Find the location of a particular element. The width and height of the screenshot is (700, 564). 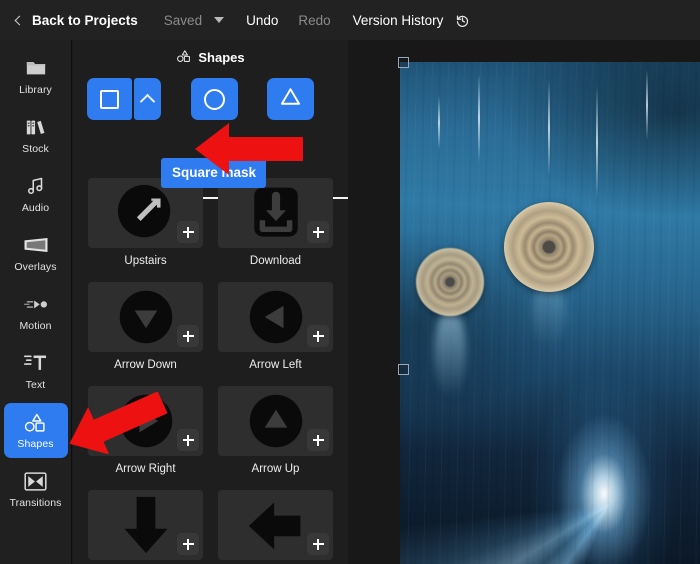

arrow-pointing-to-square-mask is located at coordinates (249, 151).